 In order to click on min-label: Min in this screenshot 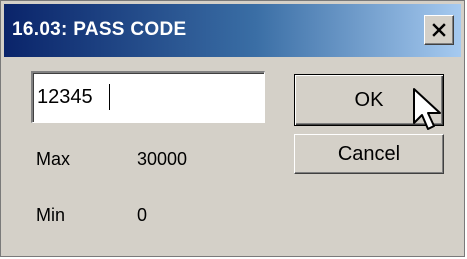, I will do `click(51, 215)`.